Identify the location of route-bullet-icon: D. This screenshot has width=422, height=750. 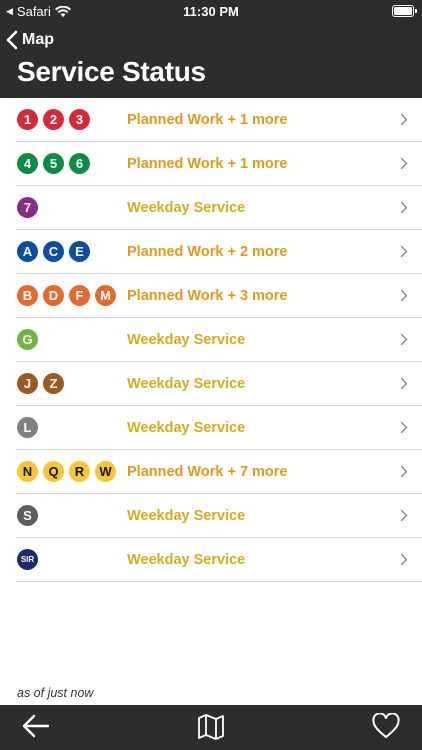
(53, 295).